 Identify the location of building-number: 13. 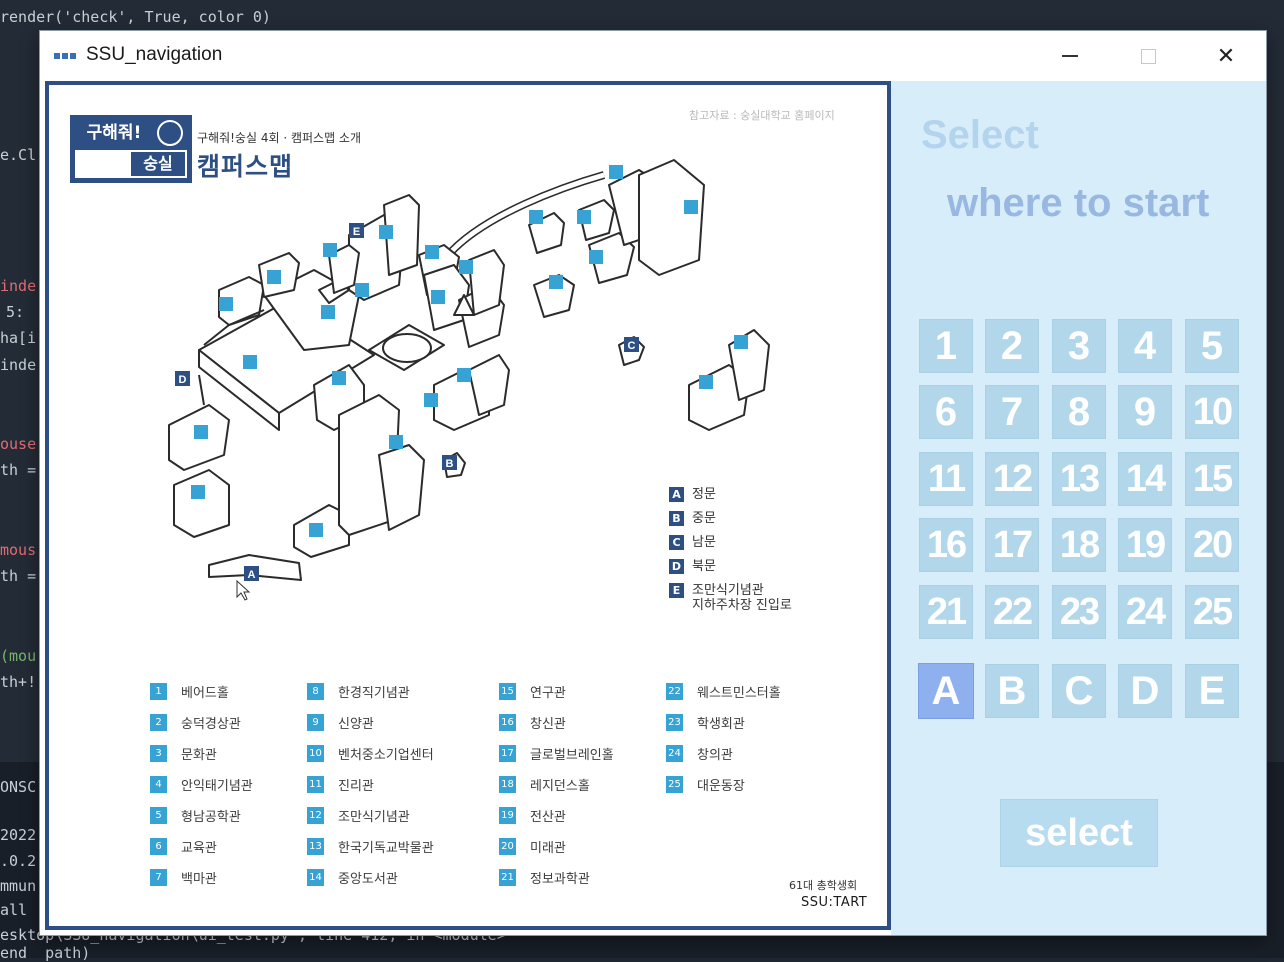
(315, 846).